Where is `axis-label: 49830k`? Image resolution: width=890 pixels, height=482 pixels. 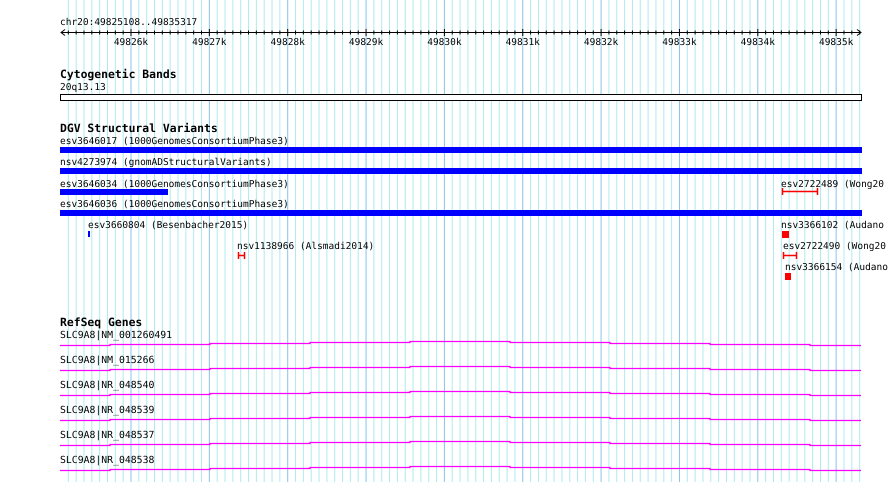
axis-label: 49830k is located at coordinates (444, 42).